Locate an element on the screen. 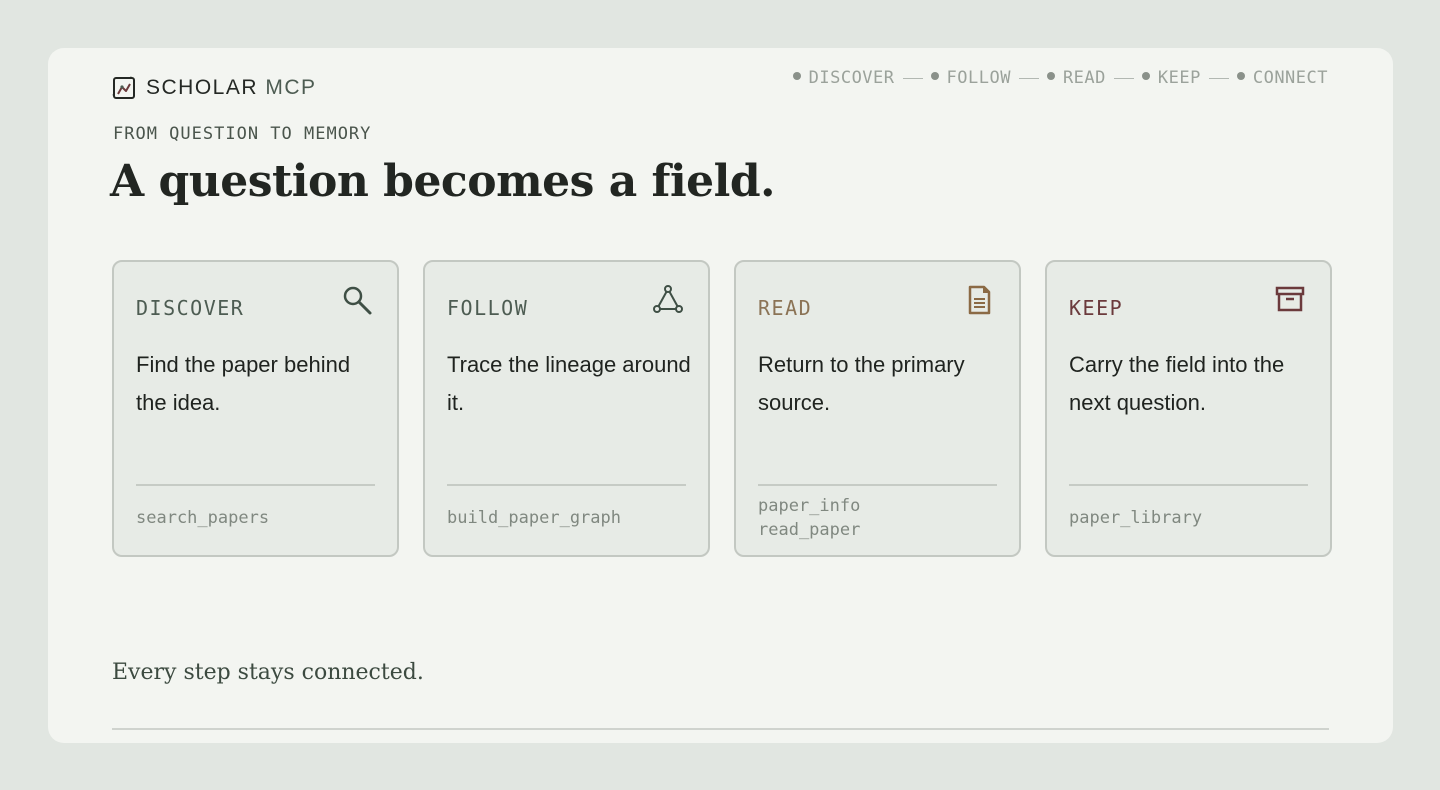 The height and width of the screenshot is (790, 1440). tool-name: paper_info is located at coordinates (809, 506).